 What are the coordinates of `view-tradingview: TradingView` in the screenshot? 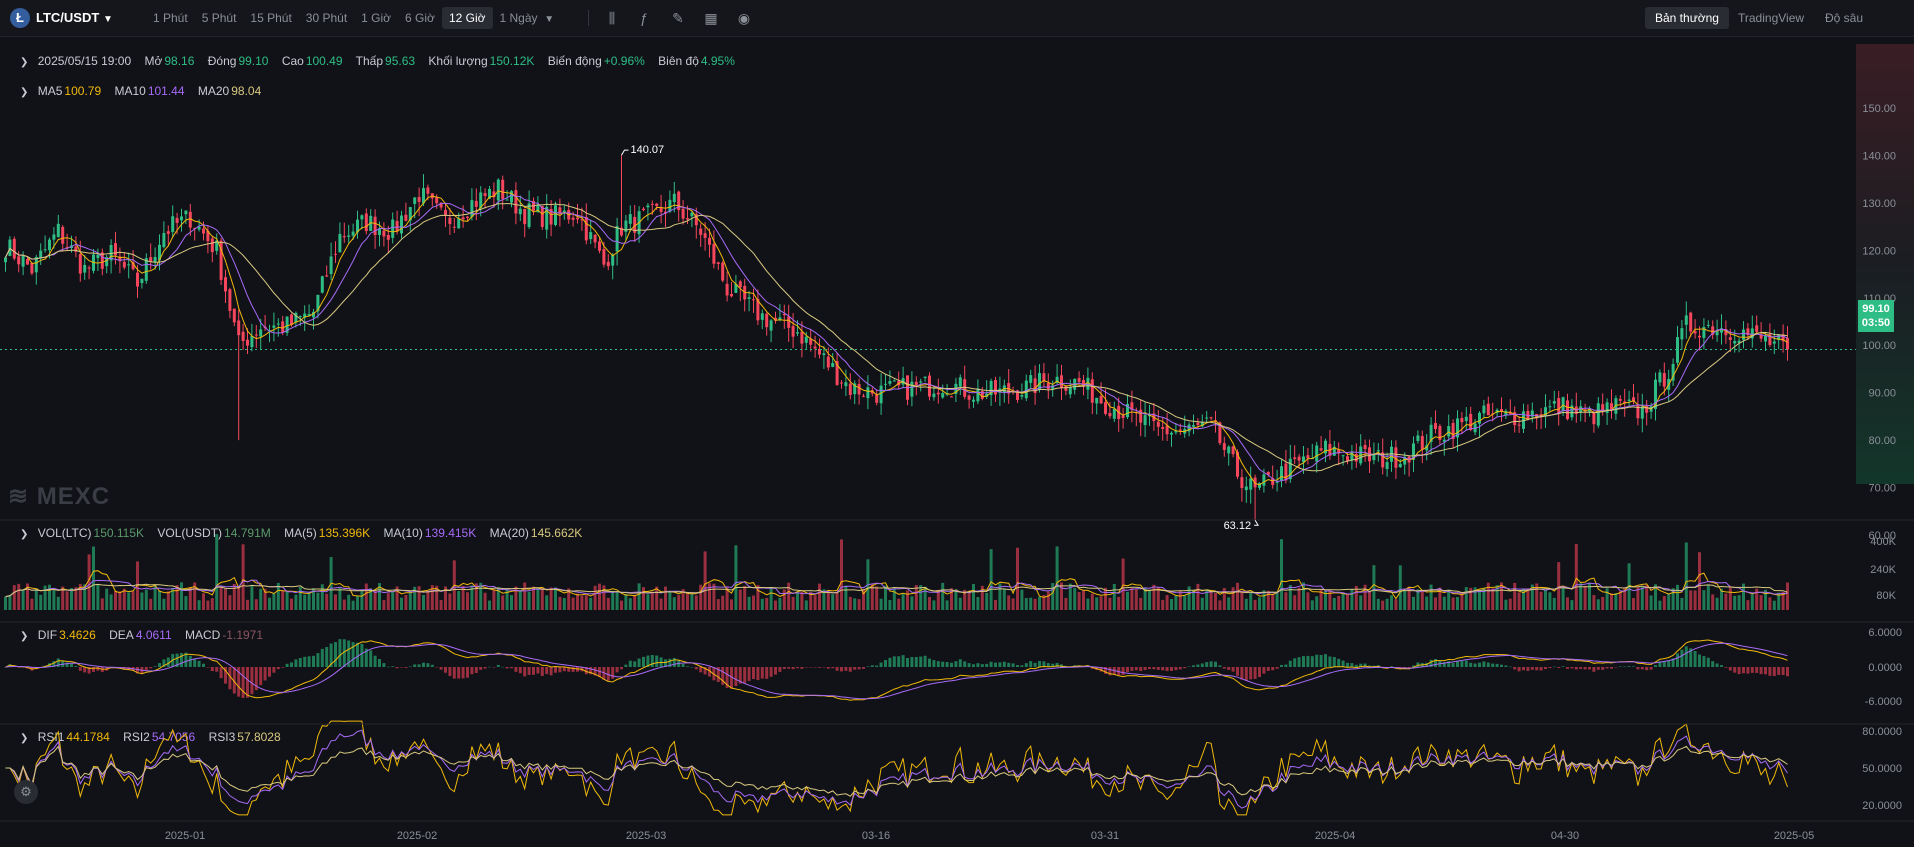 It's located at (1771, 18).